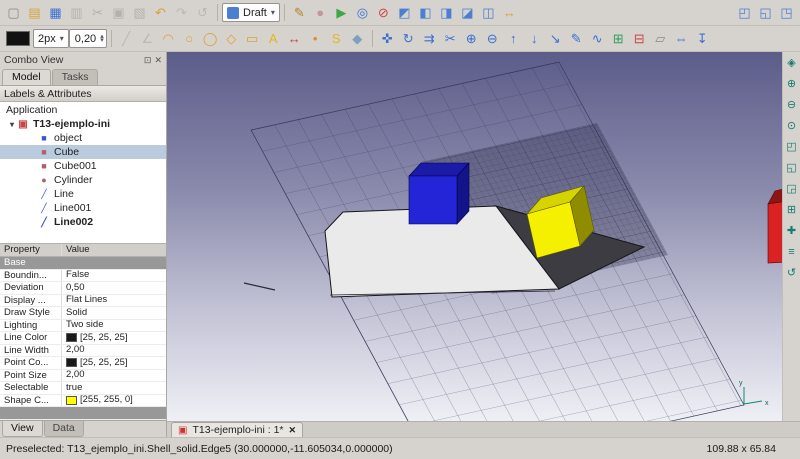 The image size is (800, 459). I want to click on draft-wire-to-bspline-icon: ∿, so click(597, 38).